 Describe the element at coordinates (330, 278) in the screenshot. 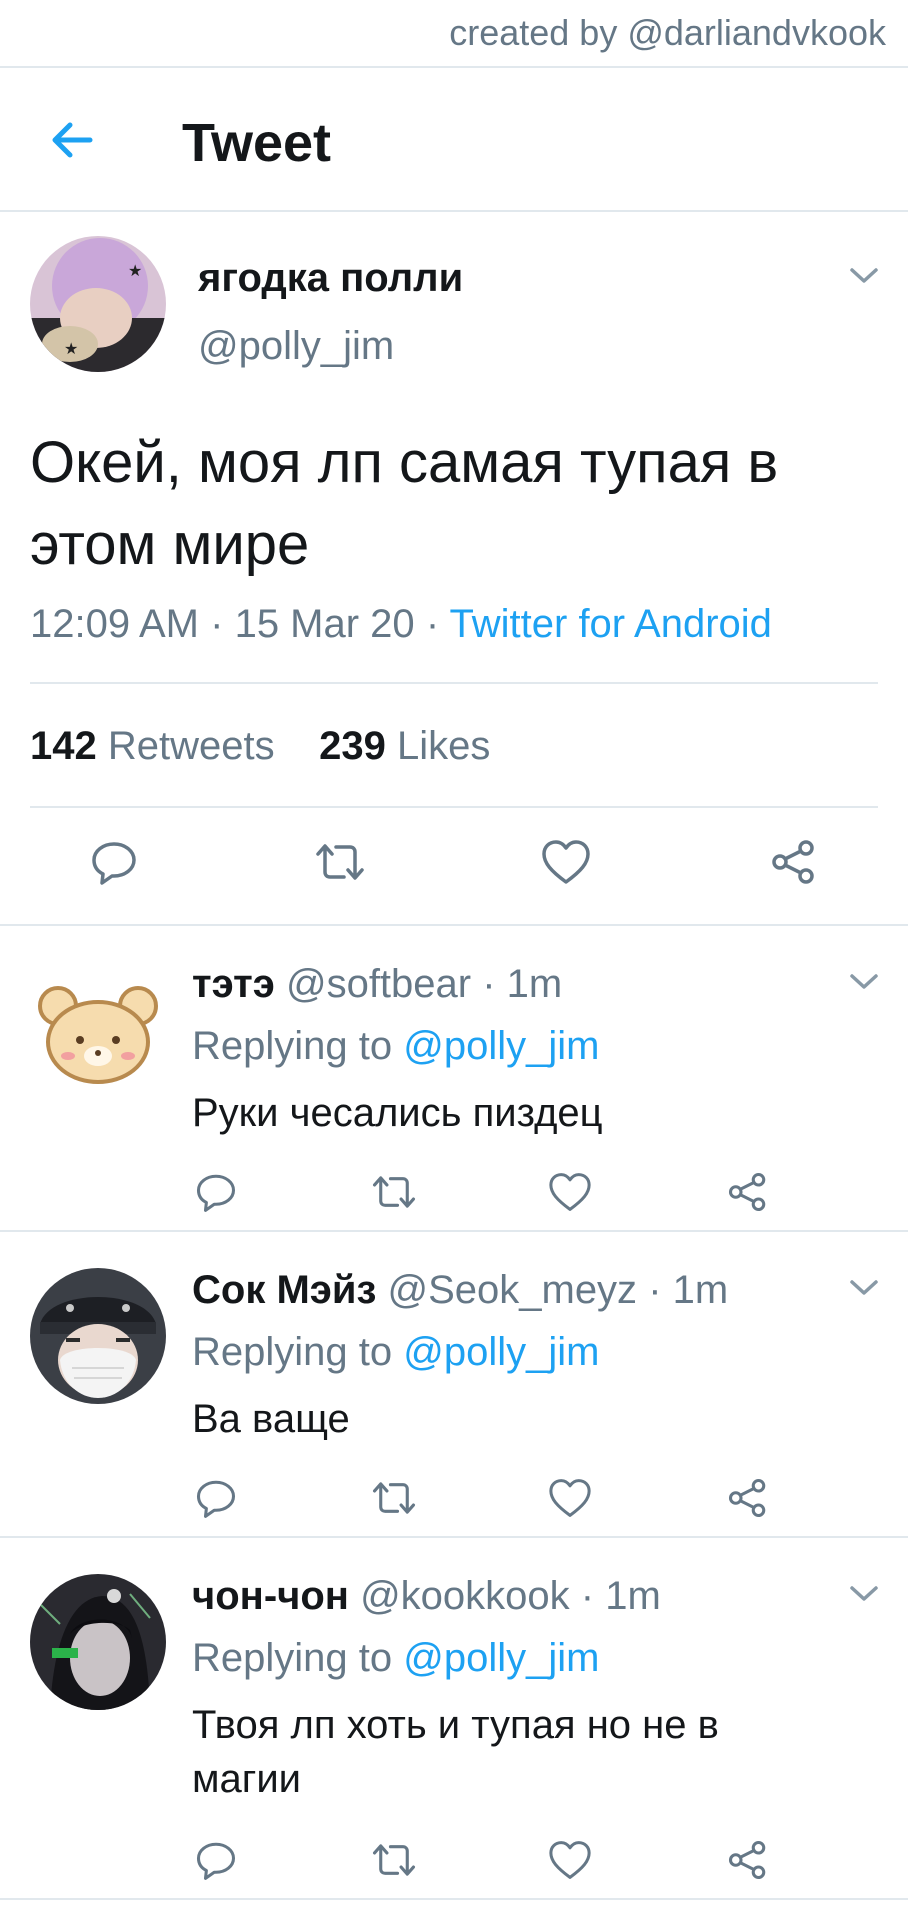

I see `author-name: ягодка полли` at that location.